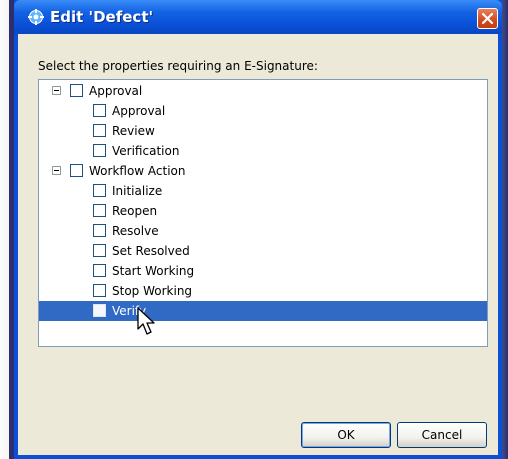  Describe the element at coordinates (263, 271) in the screenshot. I see `tree-node-start-working: Start Working` at that location.